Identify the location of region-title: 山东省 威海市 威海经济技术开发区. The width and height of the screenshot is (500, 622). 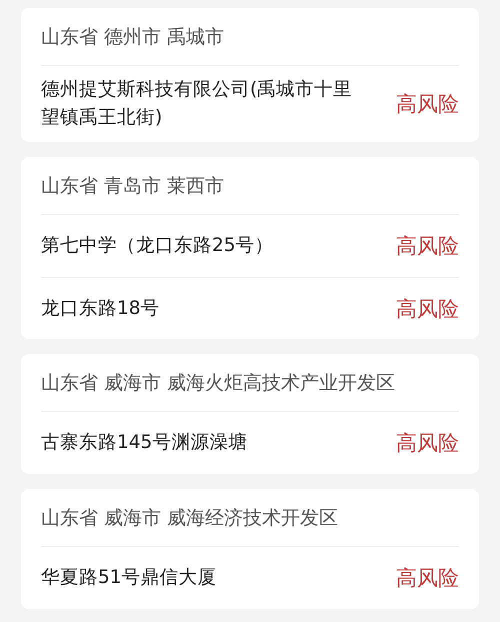
(250, 518).